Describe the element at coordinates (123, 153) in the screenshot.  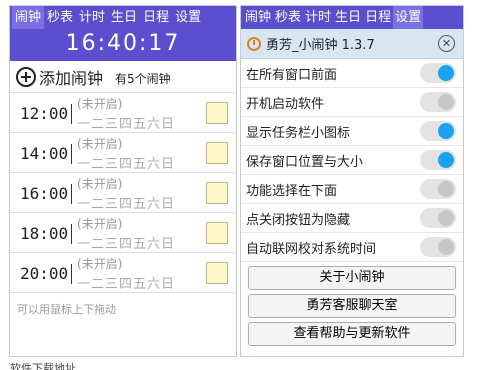
I see `alarm-item: 14:00 (未开启) 一二三四五六日` at that location.